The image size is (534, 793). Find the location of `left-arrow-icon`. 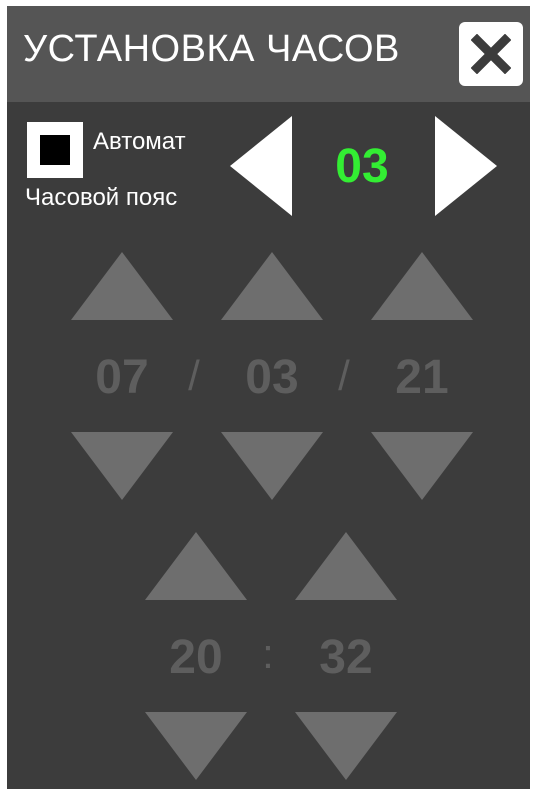

left-arrow-icon is located at coordinates (261, 166).